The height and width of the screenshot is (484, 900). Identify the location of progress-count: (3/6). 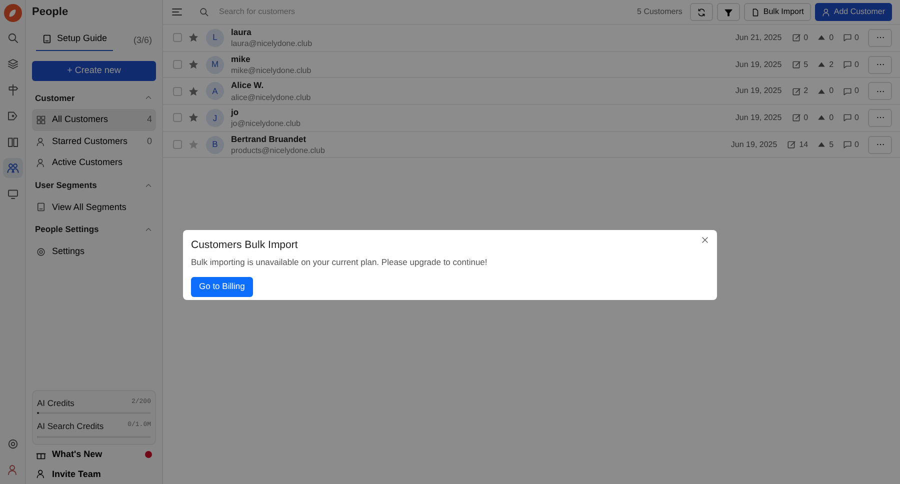
(142, 40).